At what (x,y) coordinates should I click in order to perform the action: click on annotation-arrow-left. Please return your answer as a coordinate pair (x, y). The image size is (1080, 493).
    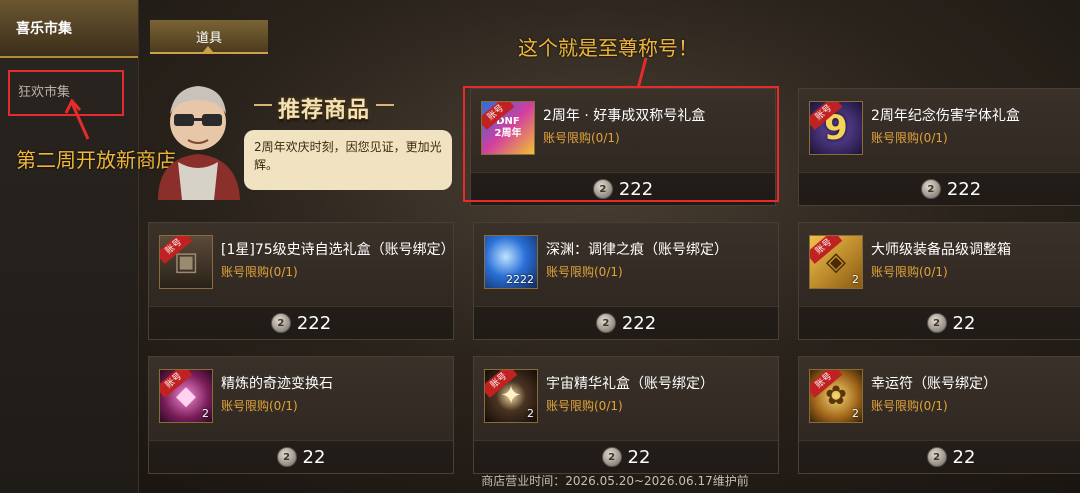
    Looking at the image, I should click on (77, 119).